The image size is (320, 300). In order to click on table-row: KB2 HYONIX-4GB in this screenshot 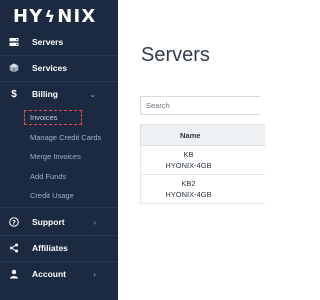, I will do `click(202, 189)`.